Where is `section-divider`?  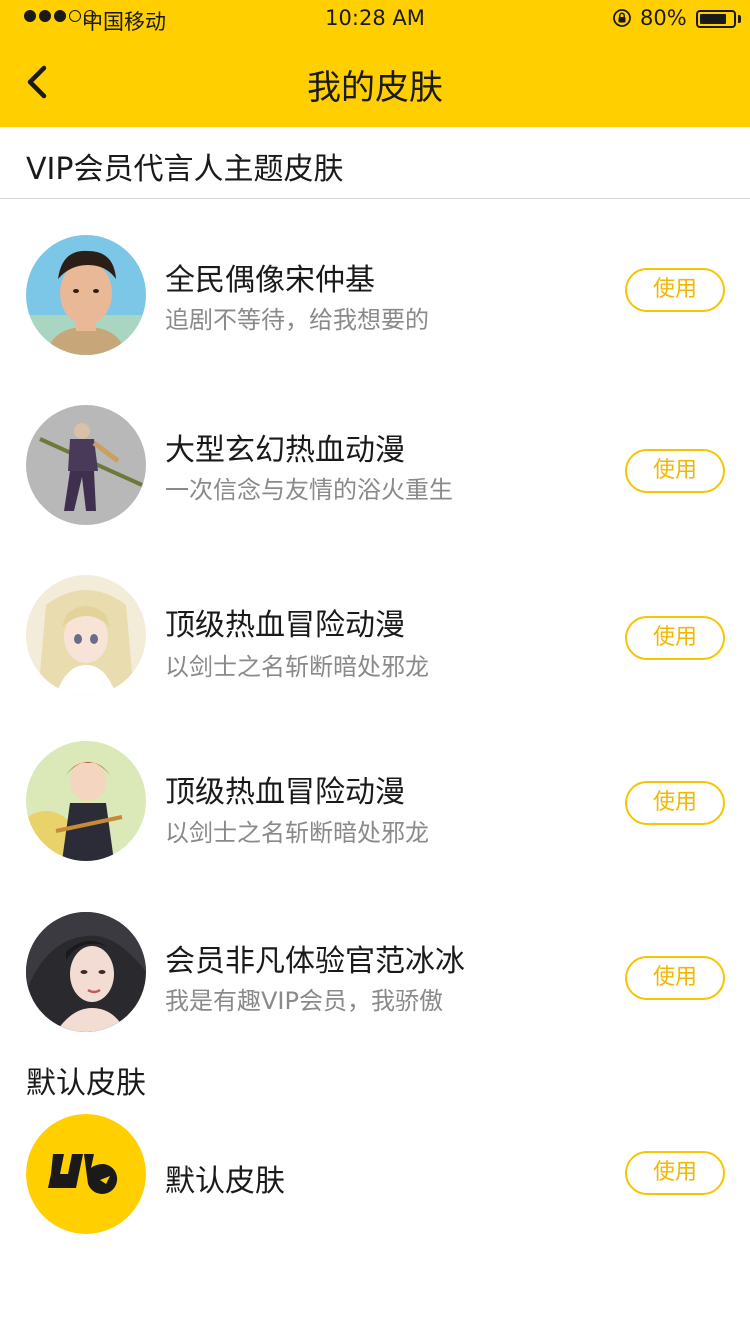
section-divider is located at coordinates (375, 198).